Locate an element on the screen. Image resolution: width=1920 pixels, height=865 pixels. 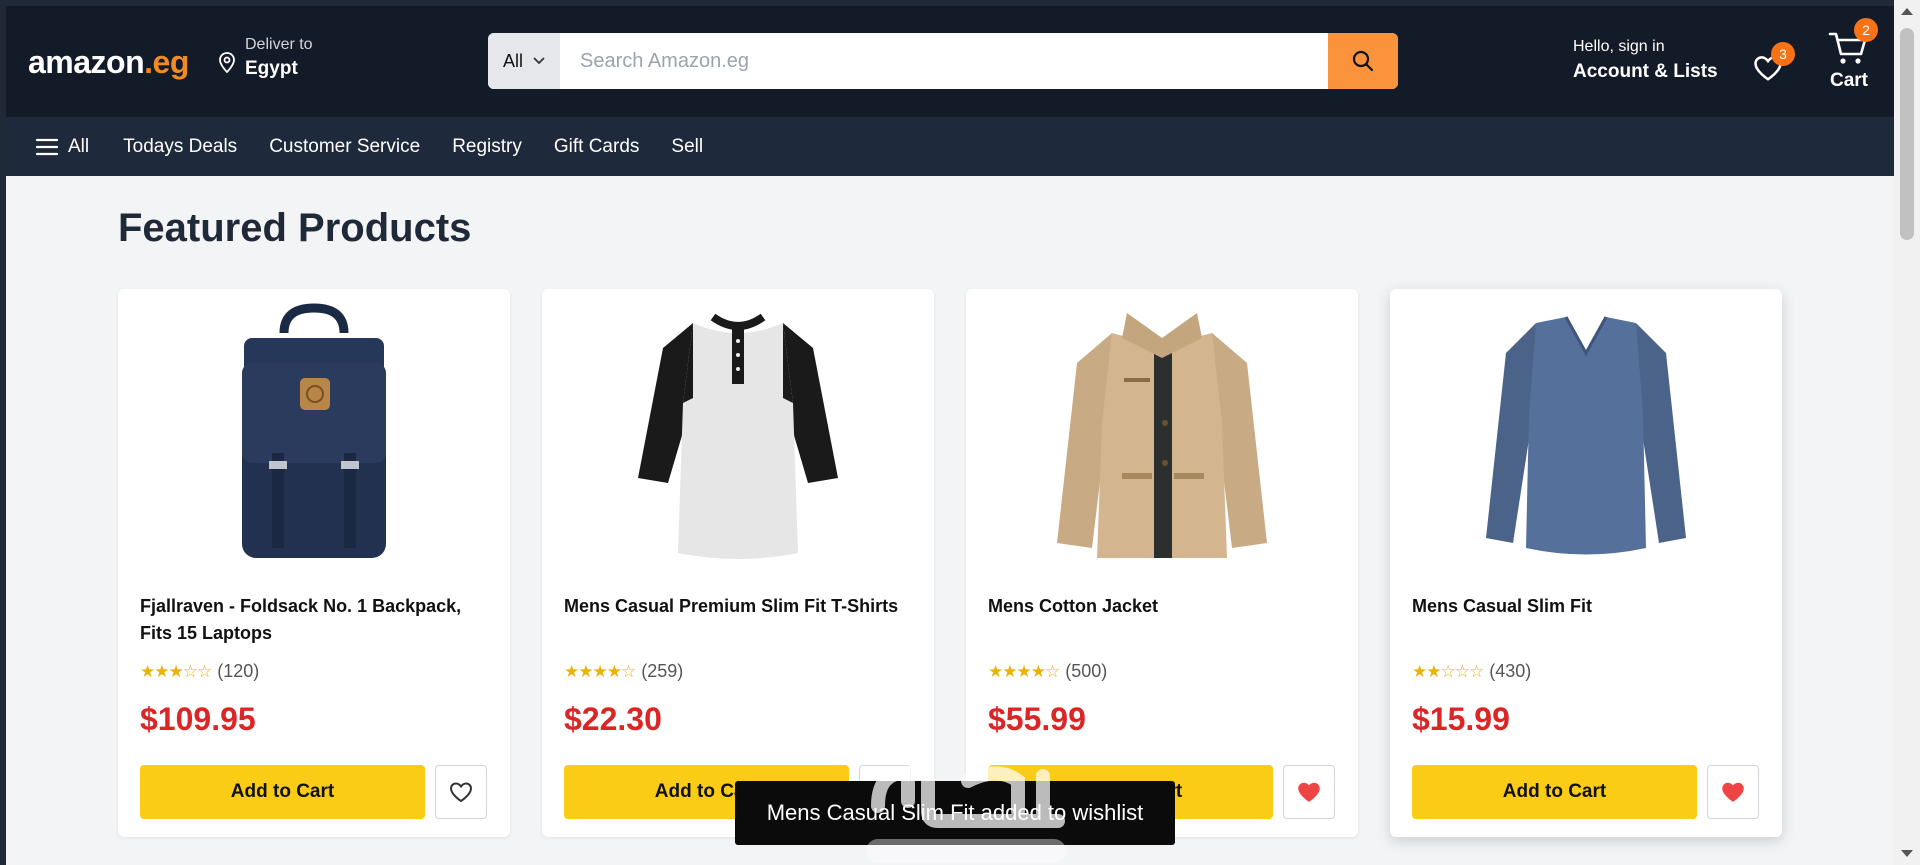
nav-item-registry: Registry is located at coordinates (487, 147).